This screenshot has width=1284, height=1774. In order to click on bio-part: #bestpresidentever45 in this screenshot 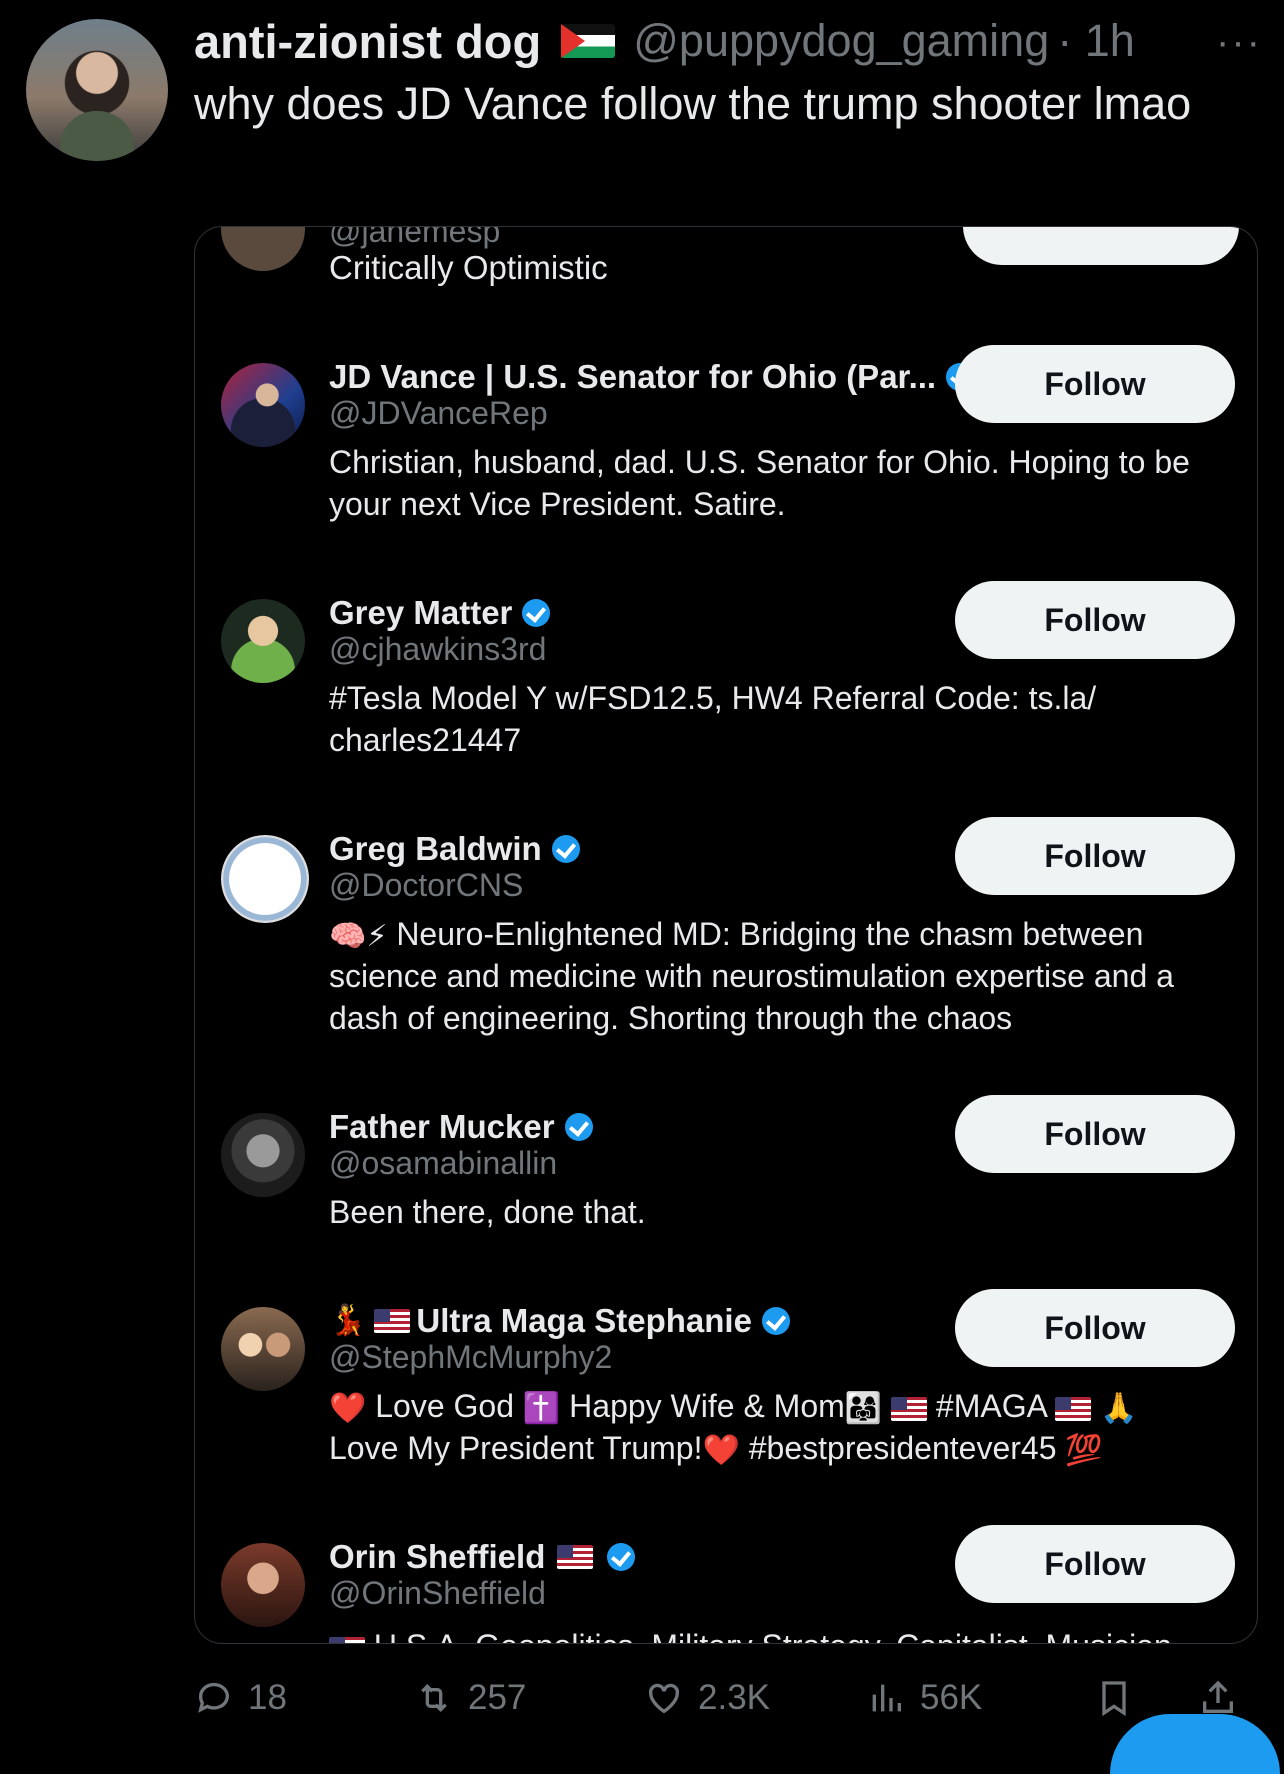, I will do `click(902, 1448)`.